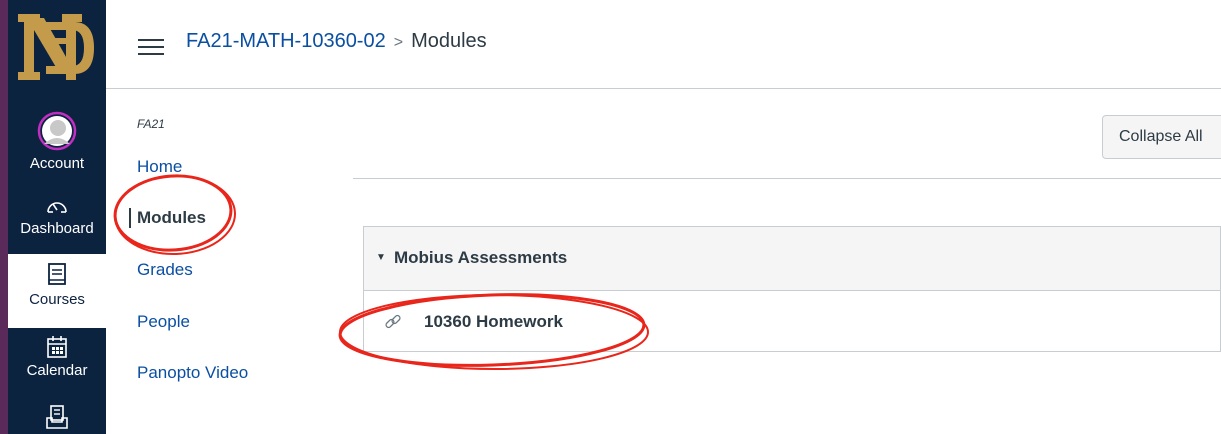  What do you see at coordinates (167, 218) in the screenshot?
I see `course-nav-modules: Modules` at bounding box center [167, 218].